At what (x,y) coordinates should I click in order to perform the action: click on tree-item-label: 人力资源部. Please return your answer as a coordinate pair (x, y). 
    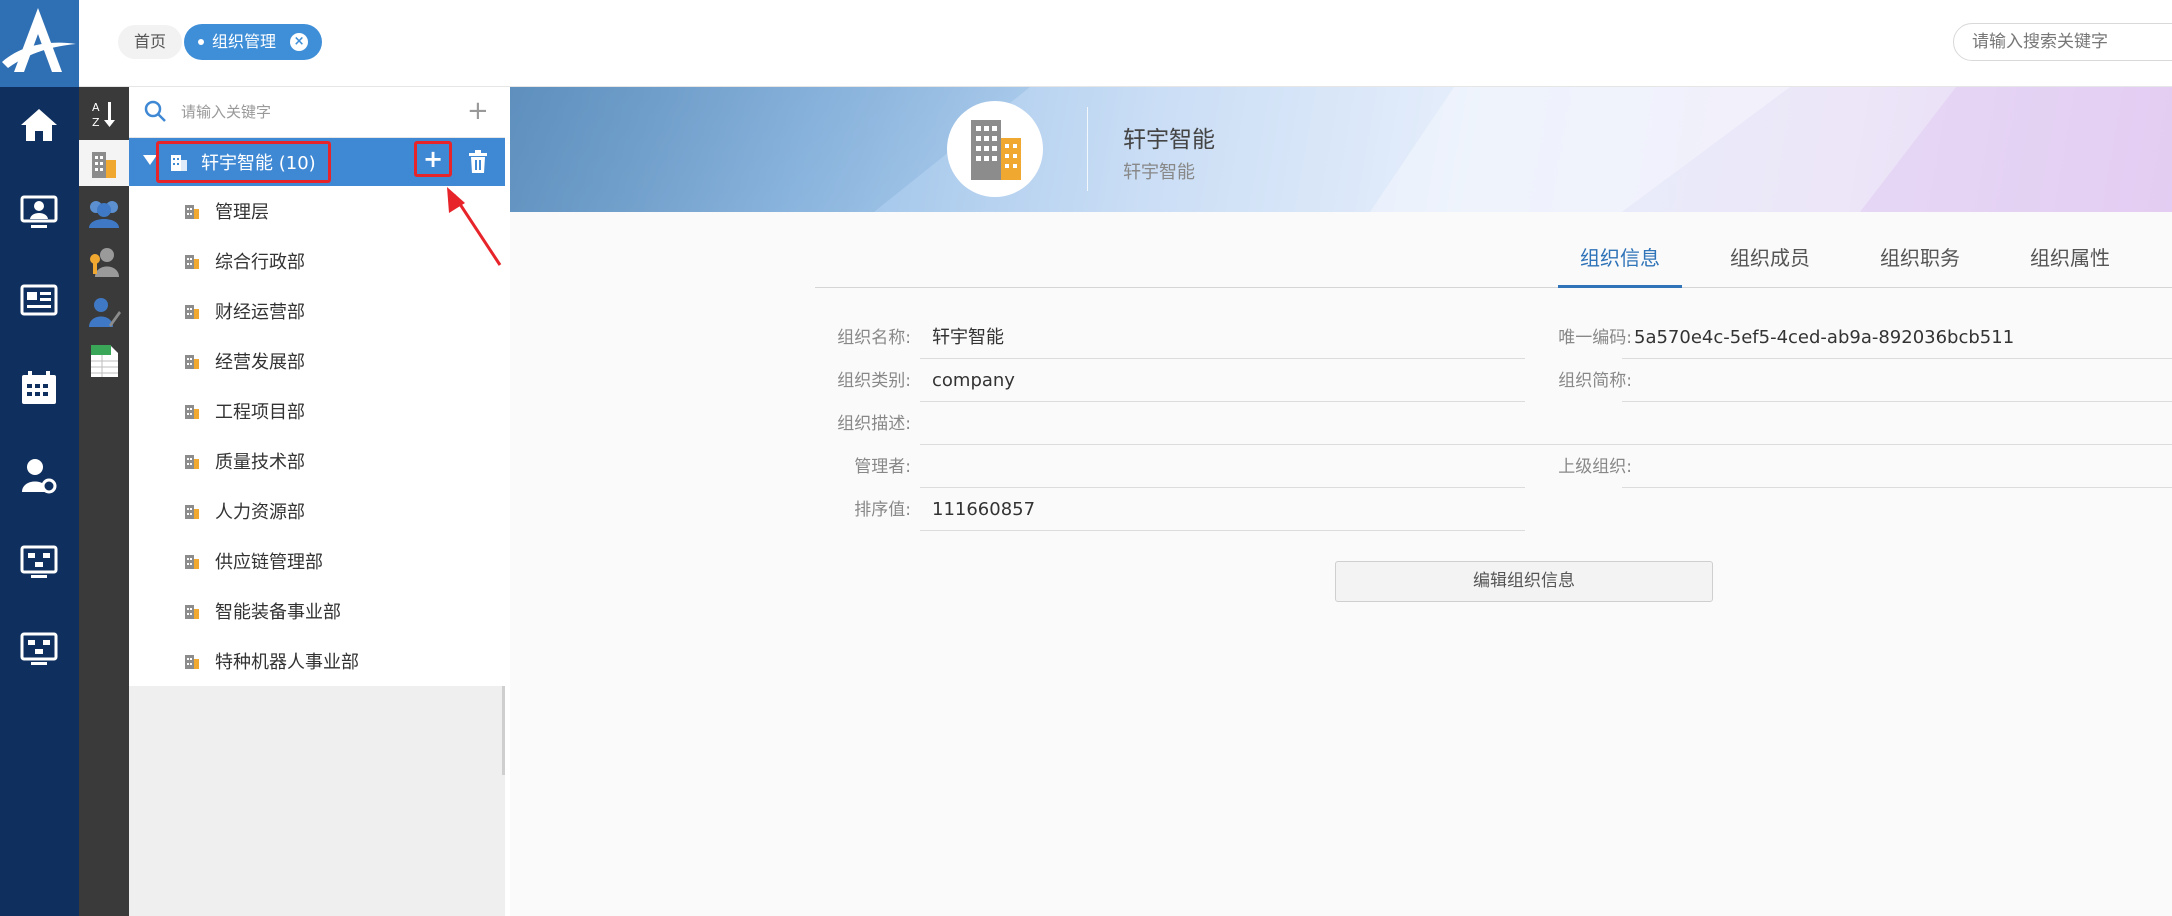
    Looking at the image, I should click on (260, 512).